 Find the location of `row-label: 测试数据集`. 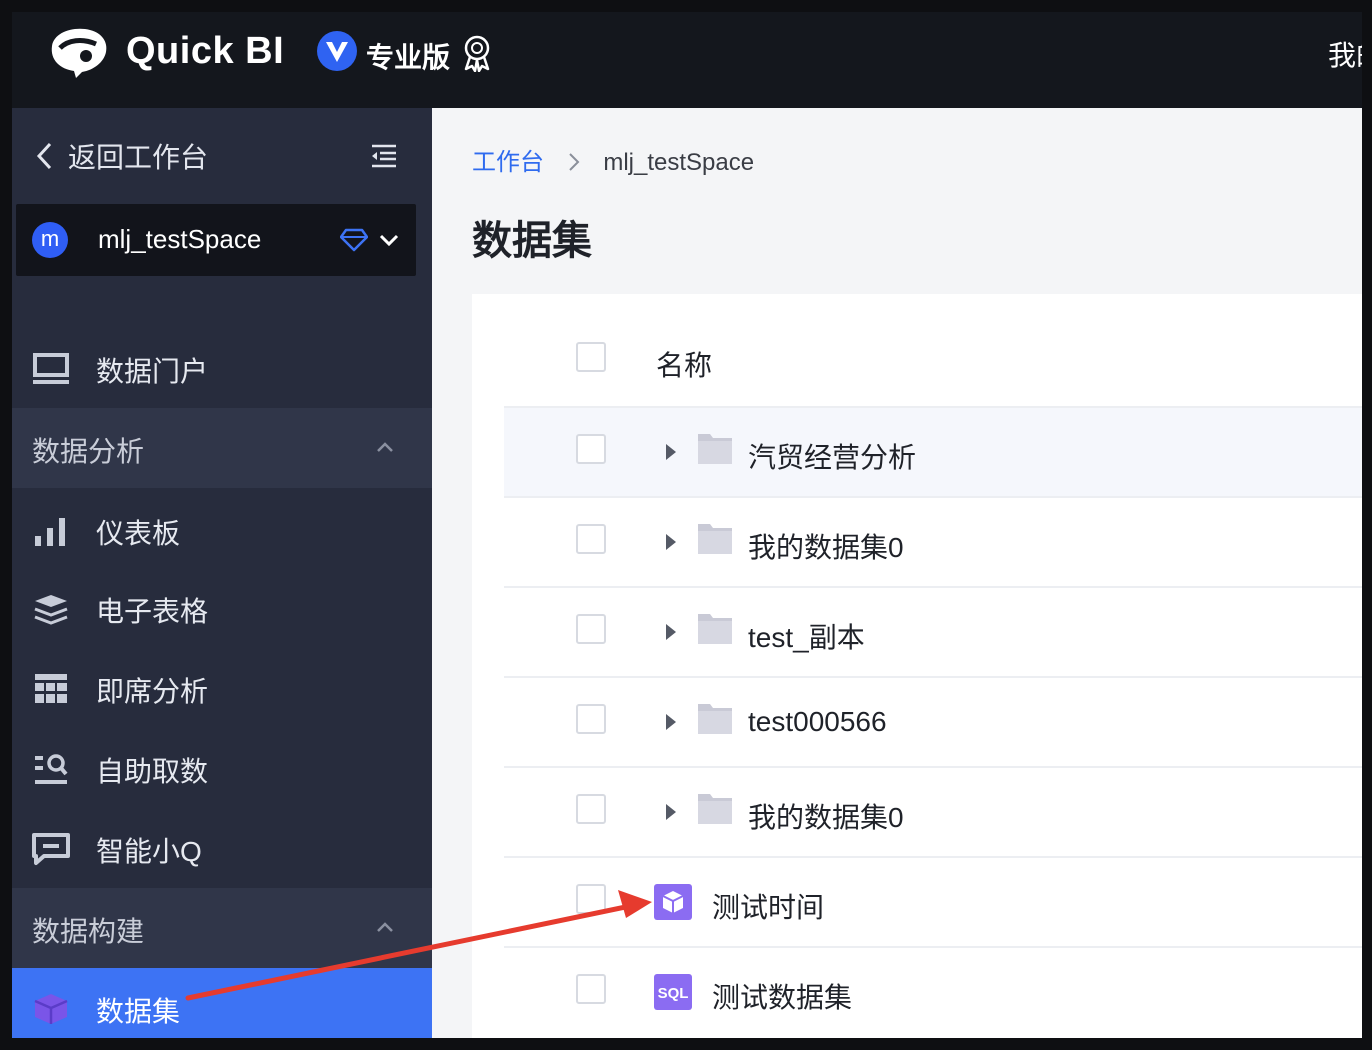

row-label: 测试数据集 is located at coordinates (782, 997).